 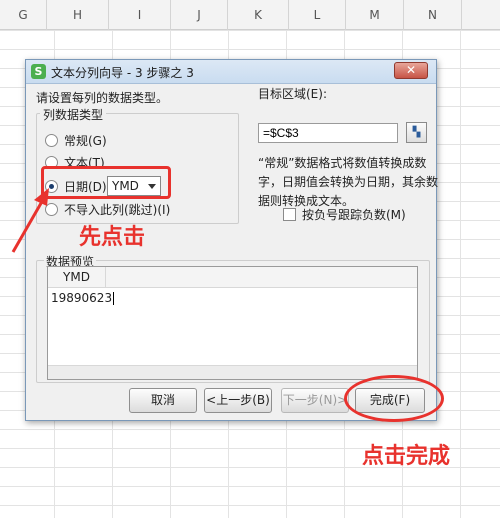 What do you see at coordinates (406, 456) in the screenshot?
I see `annotation-click-finish: 点击完成` at bounding box center [406, 456].